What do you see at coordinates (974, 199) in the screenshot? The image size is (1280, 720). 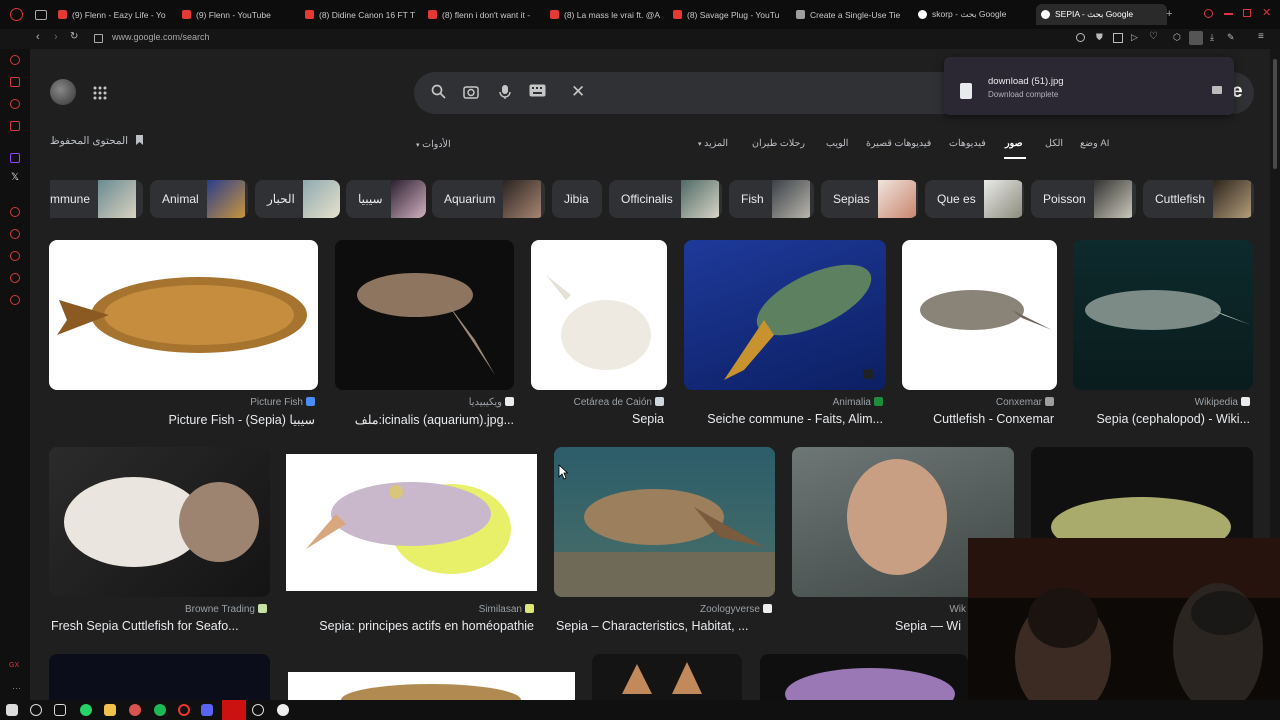 I see `chip: Que es` at bounding box center [974, 199].